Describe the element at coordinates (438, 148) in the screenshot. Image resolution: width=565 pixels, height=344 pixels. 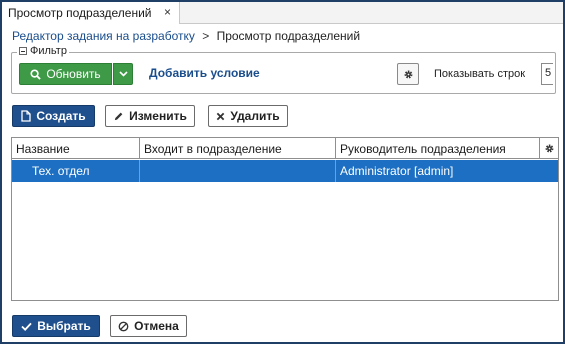
I see `column-header-head: Руководитель подразделения` at that location.